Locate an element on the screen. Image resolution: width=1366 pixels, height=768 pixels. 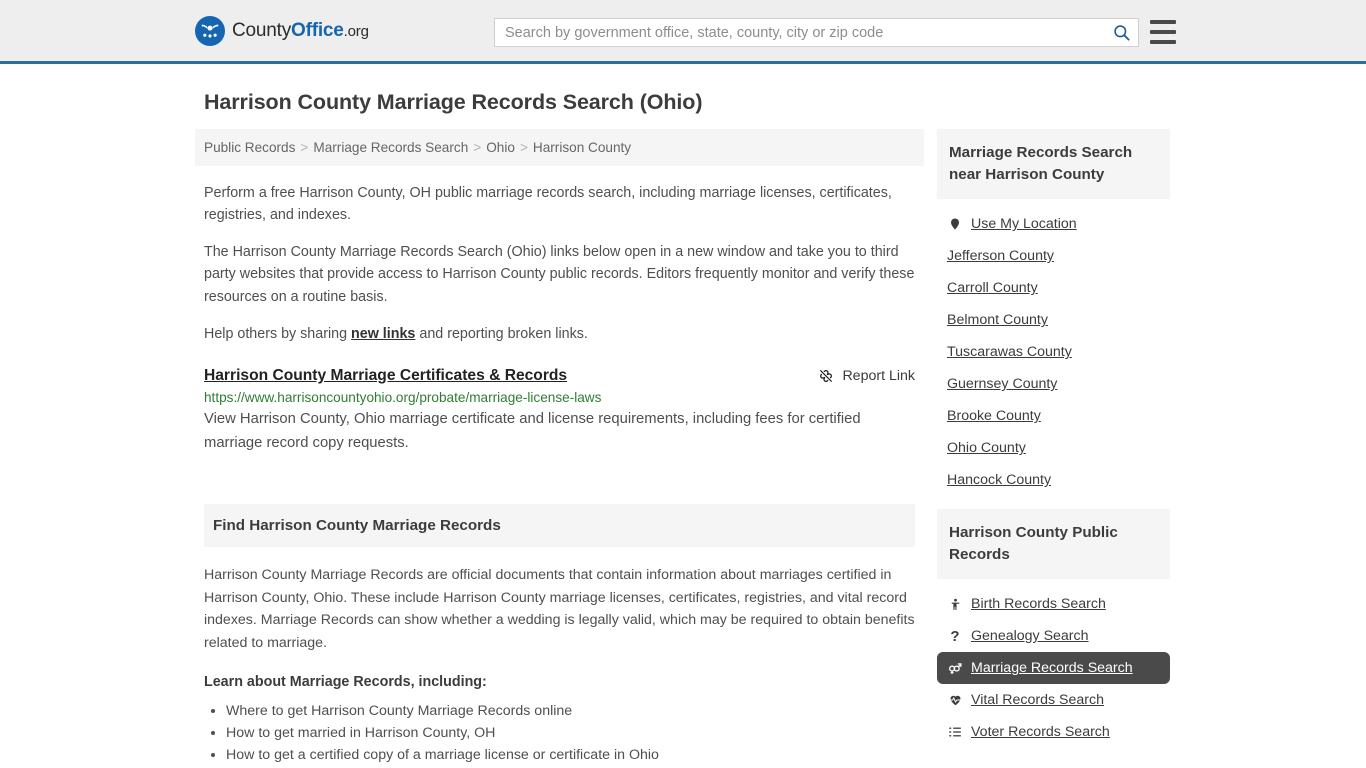
logo-text-office: Office is located at coordinates (317, 30).